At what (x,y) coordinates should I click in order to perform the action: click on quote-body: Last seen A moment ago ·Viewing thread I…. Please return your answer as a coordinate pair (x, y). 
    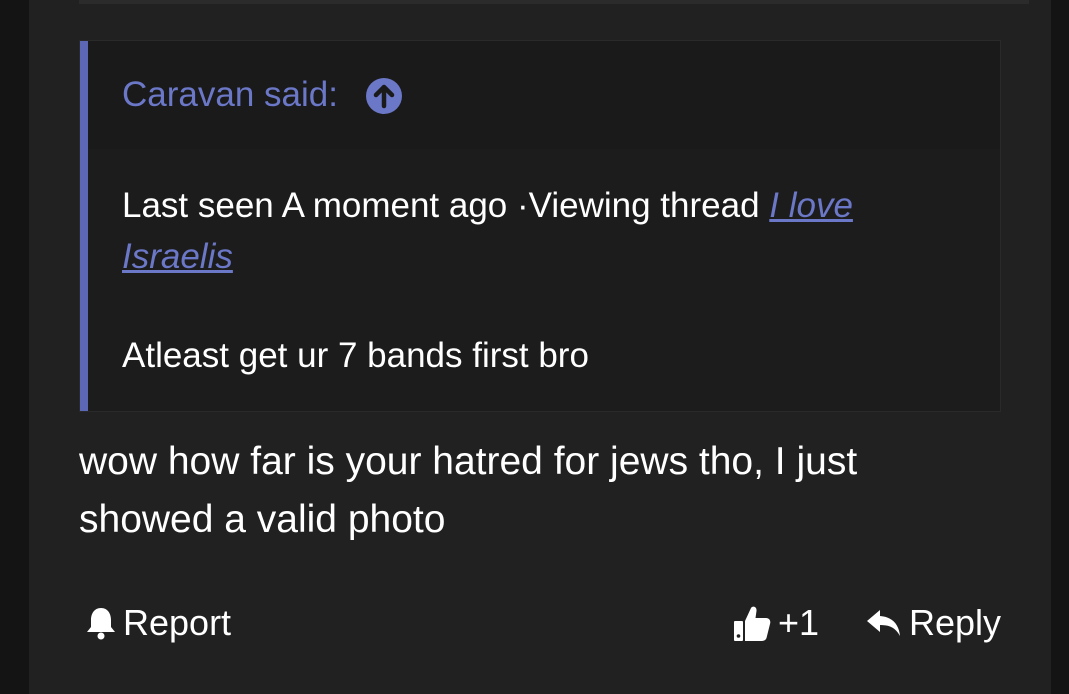
    Looking at the image, I should click on (537, 231).